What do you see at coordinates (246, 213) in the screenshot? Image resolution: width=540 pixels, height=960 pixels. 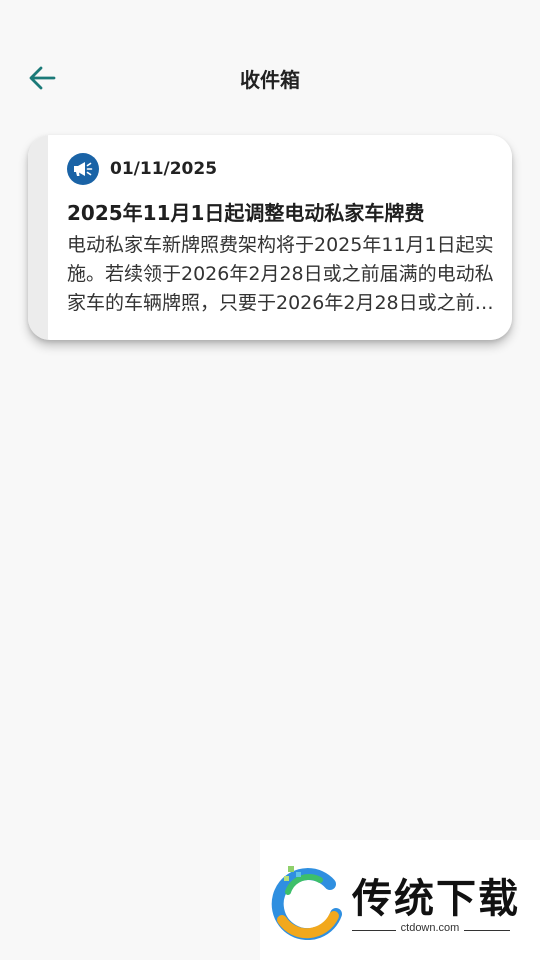 I see `message-title: 2025年11月1日起调整电动私家车牌费` at bounding box center [246, 213].